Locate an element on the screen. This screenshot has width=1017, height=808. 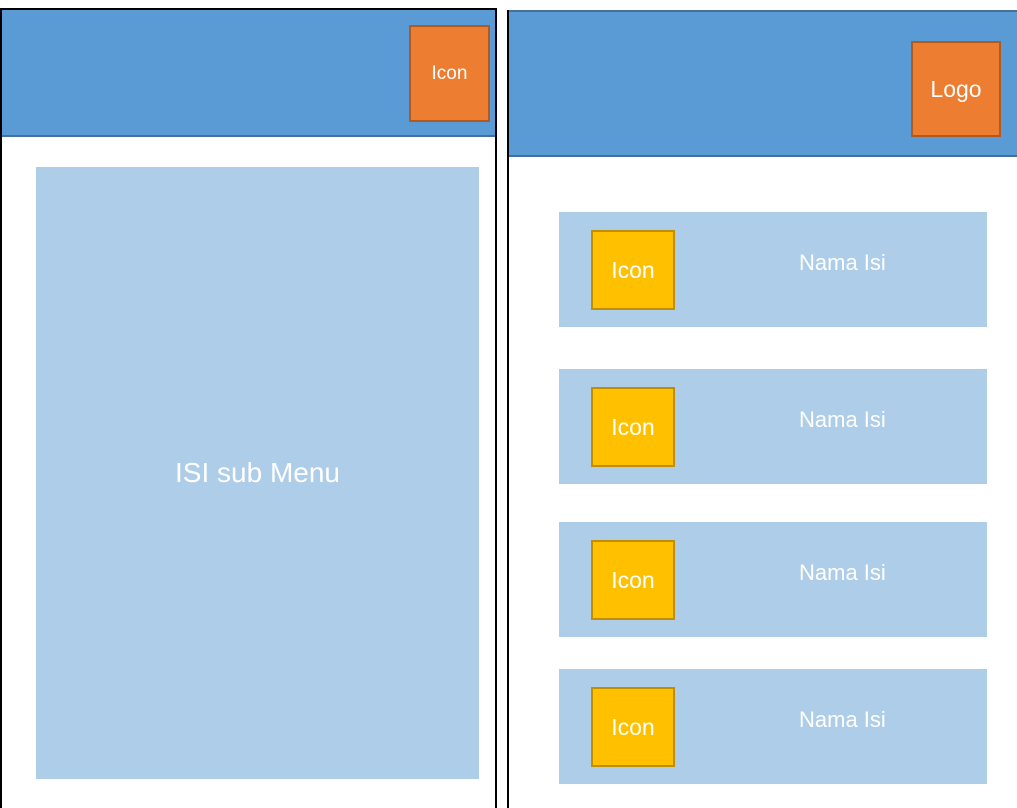
menu-list-header: Logo is located at coordinates (763, 83).